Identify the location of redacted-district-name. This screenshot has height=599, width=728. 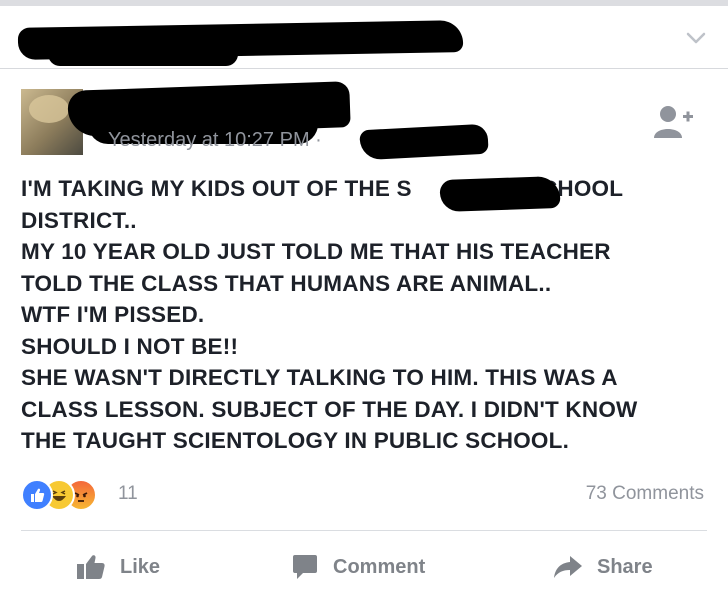
(500, 194).